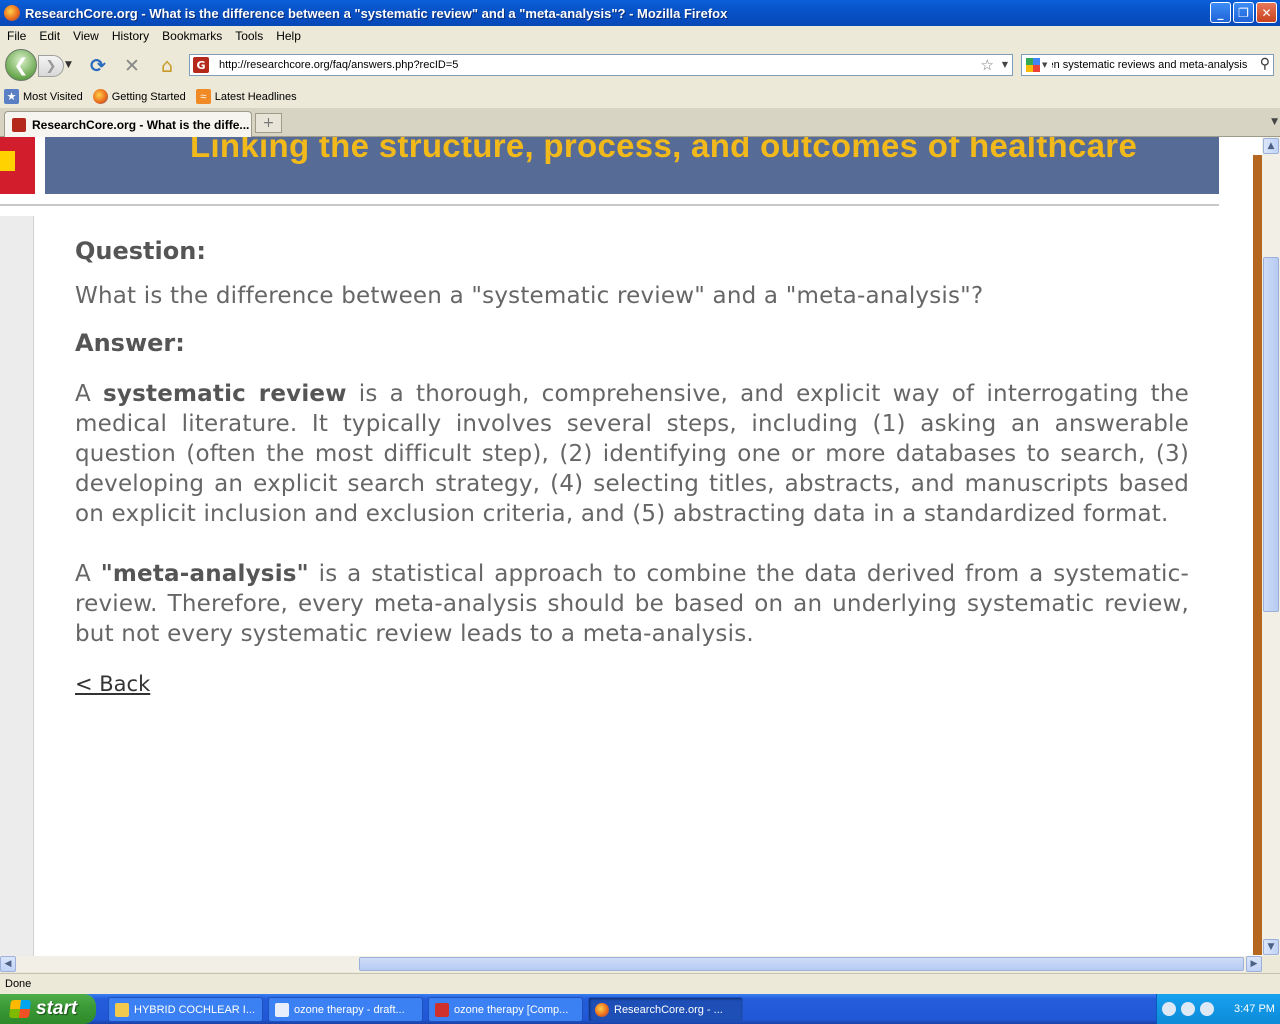 Image resolution: width=1280 pixels, height=1024 pixels. What do you see at coordinates (204, 574) in the screenshot?
I see `term-meta-analysis: "meta-analysis"` at bounding box center [204, 574].